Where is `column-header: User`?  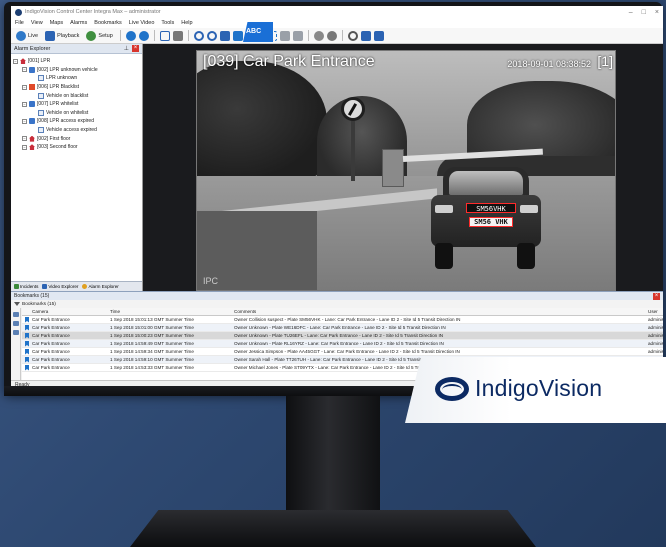 column-header: User is located at coordinates (655, 311).